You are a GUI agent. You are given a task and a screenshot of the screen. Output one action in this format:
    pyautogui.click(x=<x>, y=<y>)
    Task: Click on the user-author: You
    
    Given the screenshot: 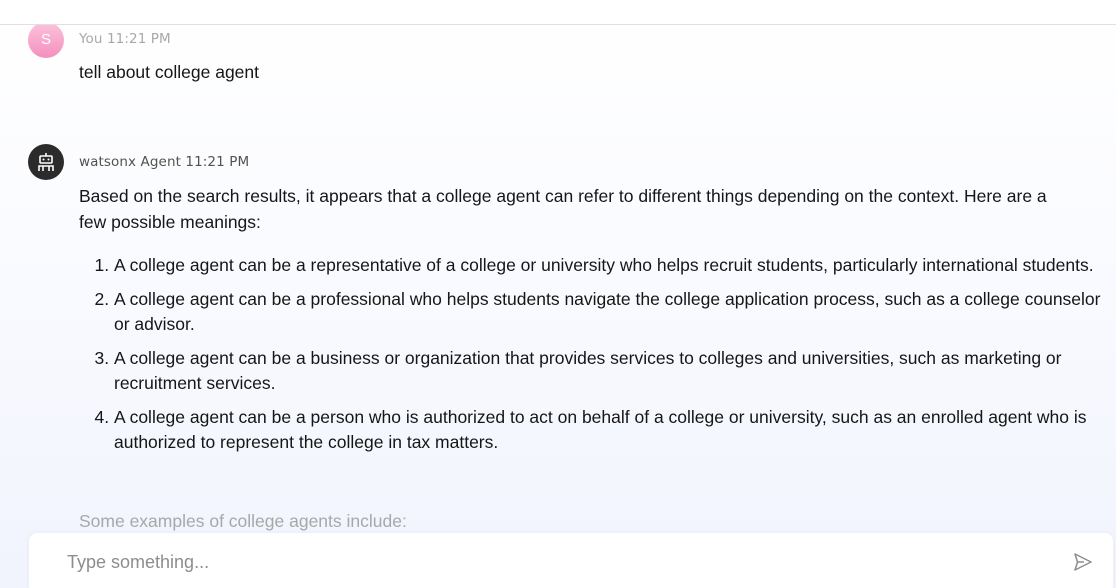 What is the action you would take?
    pyautogui.click(x=91, y=39)
    